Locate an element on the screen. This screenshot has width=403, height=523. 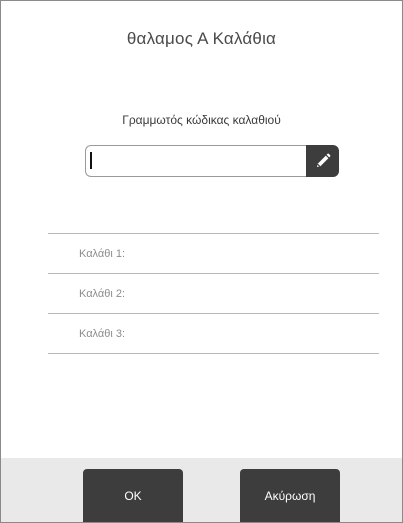
basket-row-label: Καλάθι 3: is located at coordinates (102, 333).